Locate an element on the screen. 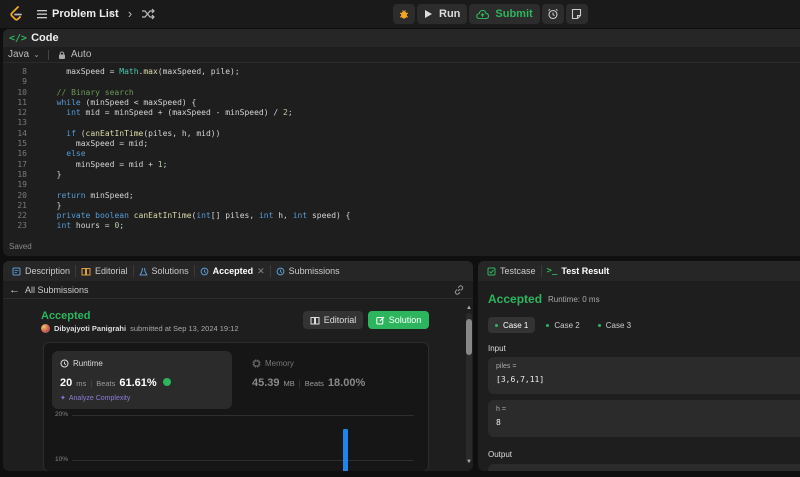 This screenshot has width=800, height=477. line-number: 15 is located at coordinates (22, 144).